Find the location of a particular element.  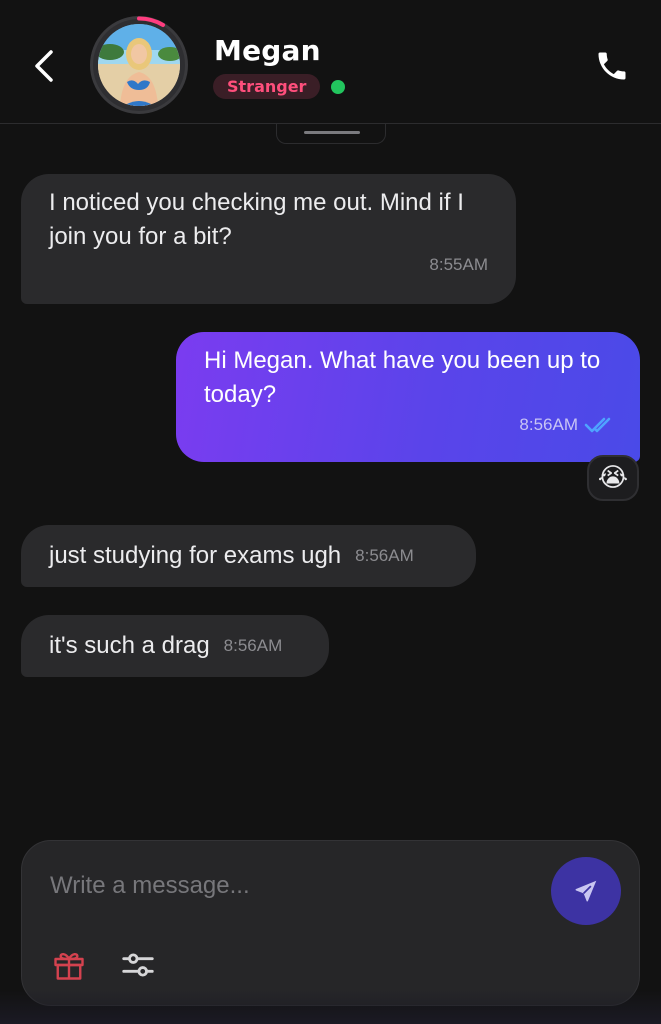

settings-button is located at coordinates (138, 965).